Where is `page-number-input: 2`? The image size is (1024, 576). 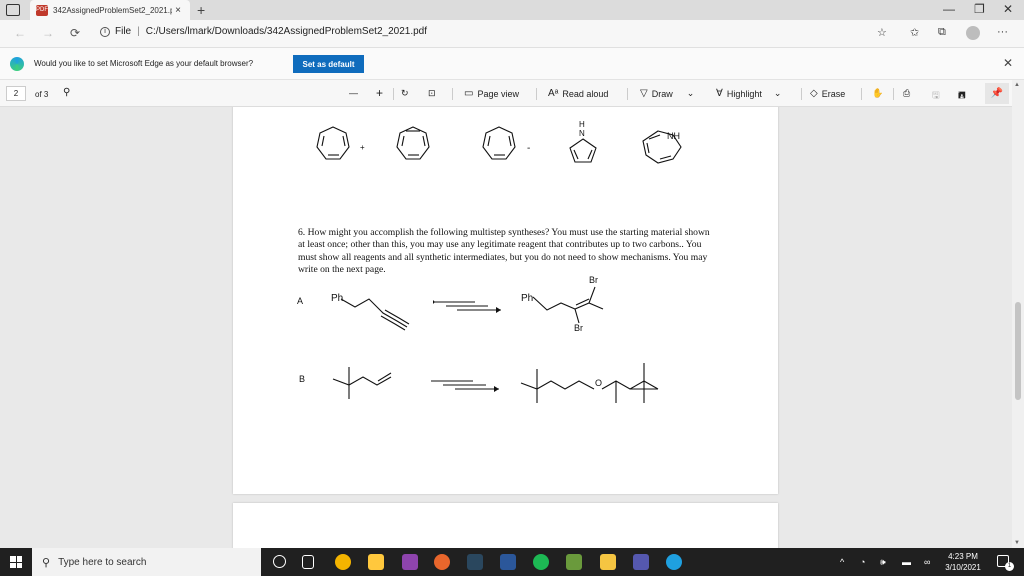 page-number-input: 2 is located at coordinates (16, 93).